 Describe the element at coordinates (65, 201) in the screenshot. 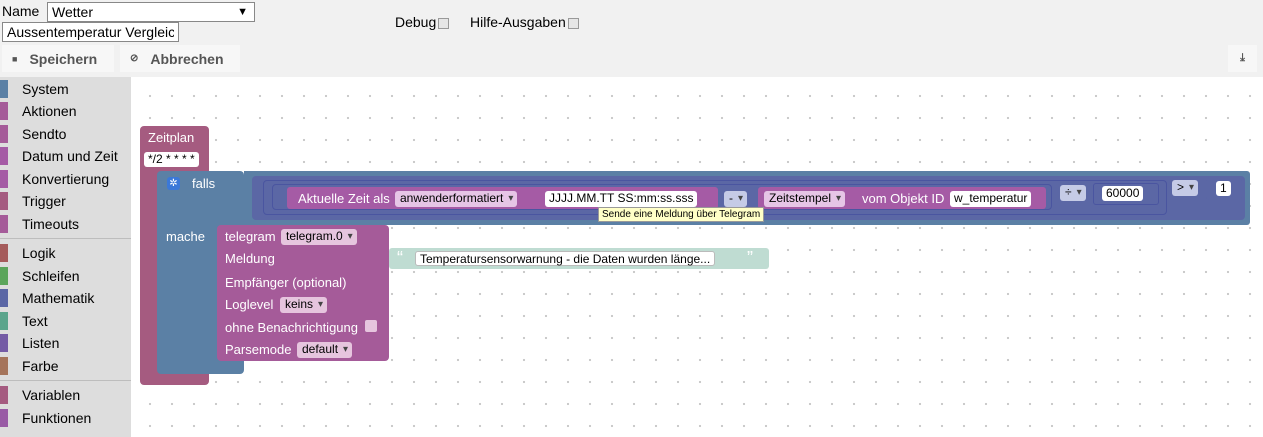

I see `toolbox-item-trigger: Trigger` at that location.